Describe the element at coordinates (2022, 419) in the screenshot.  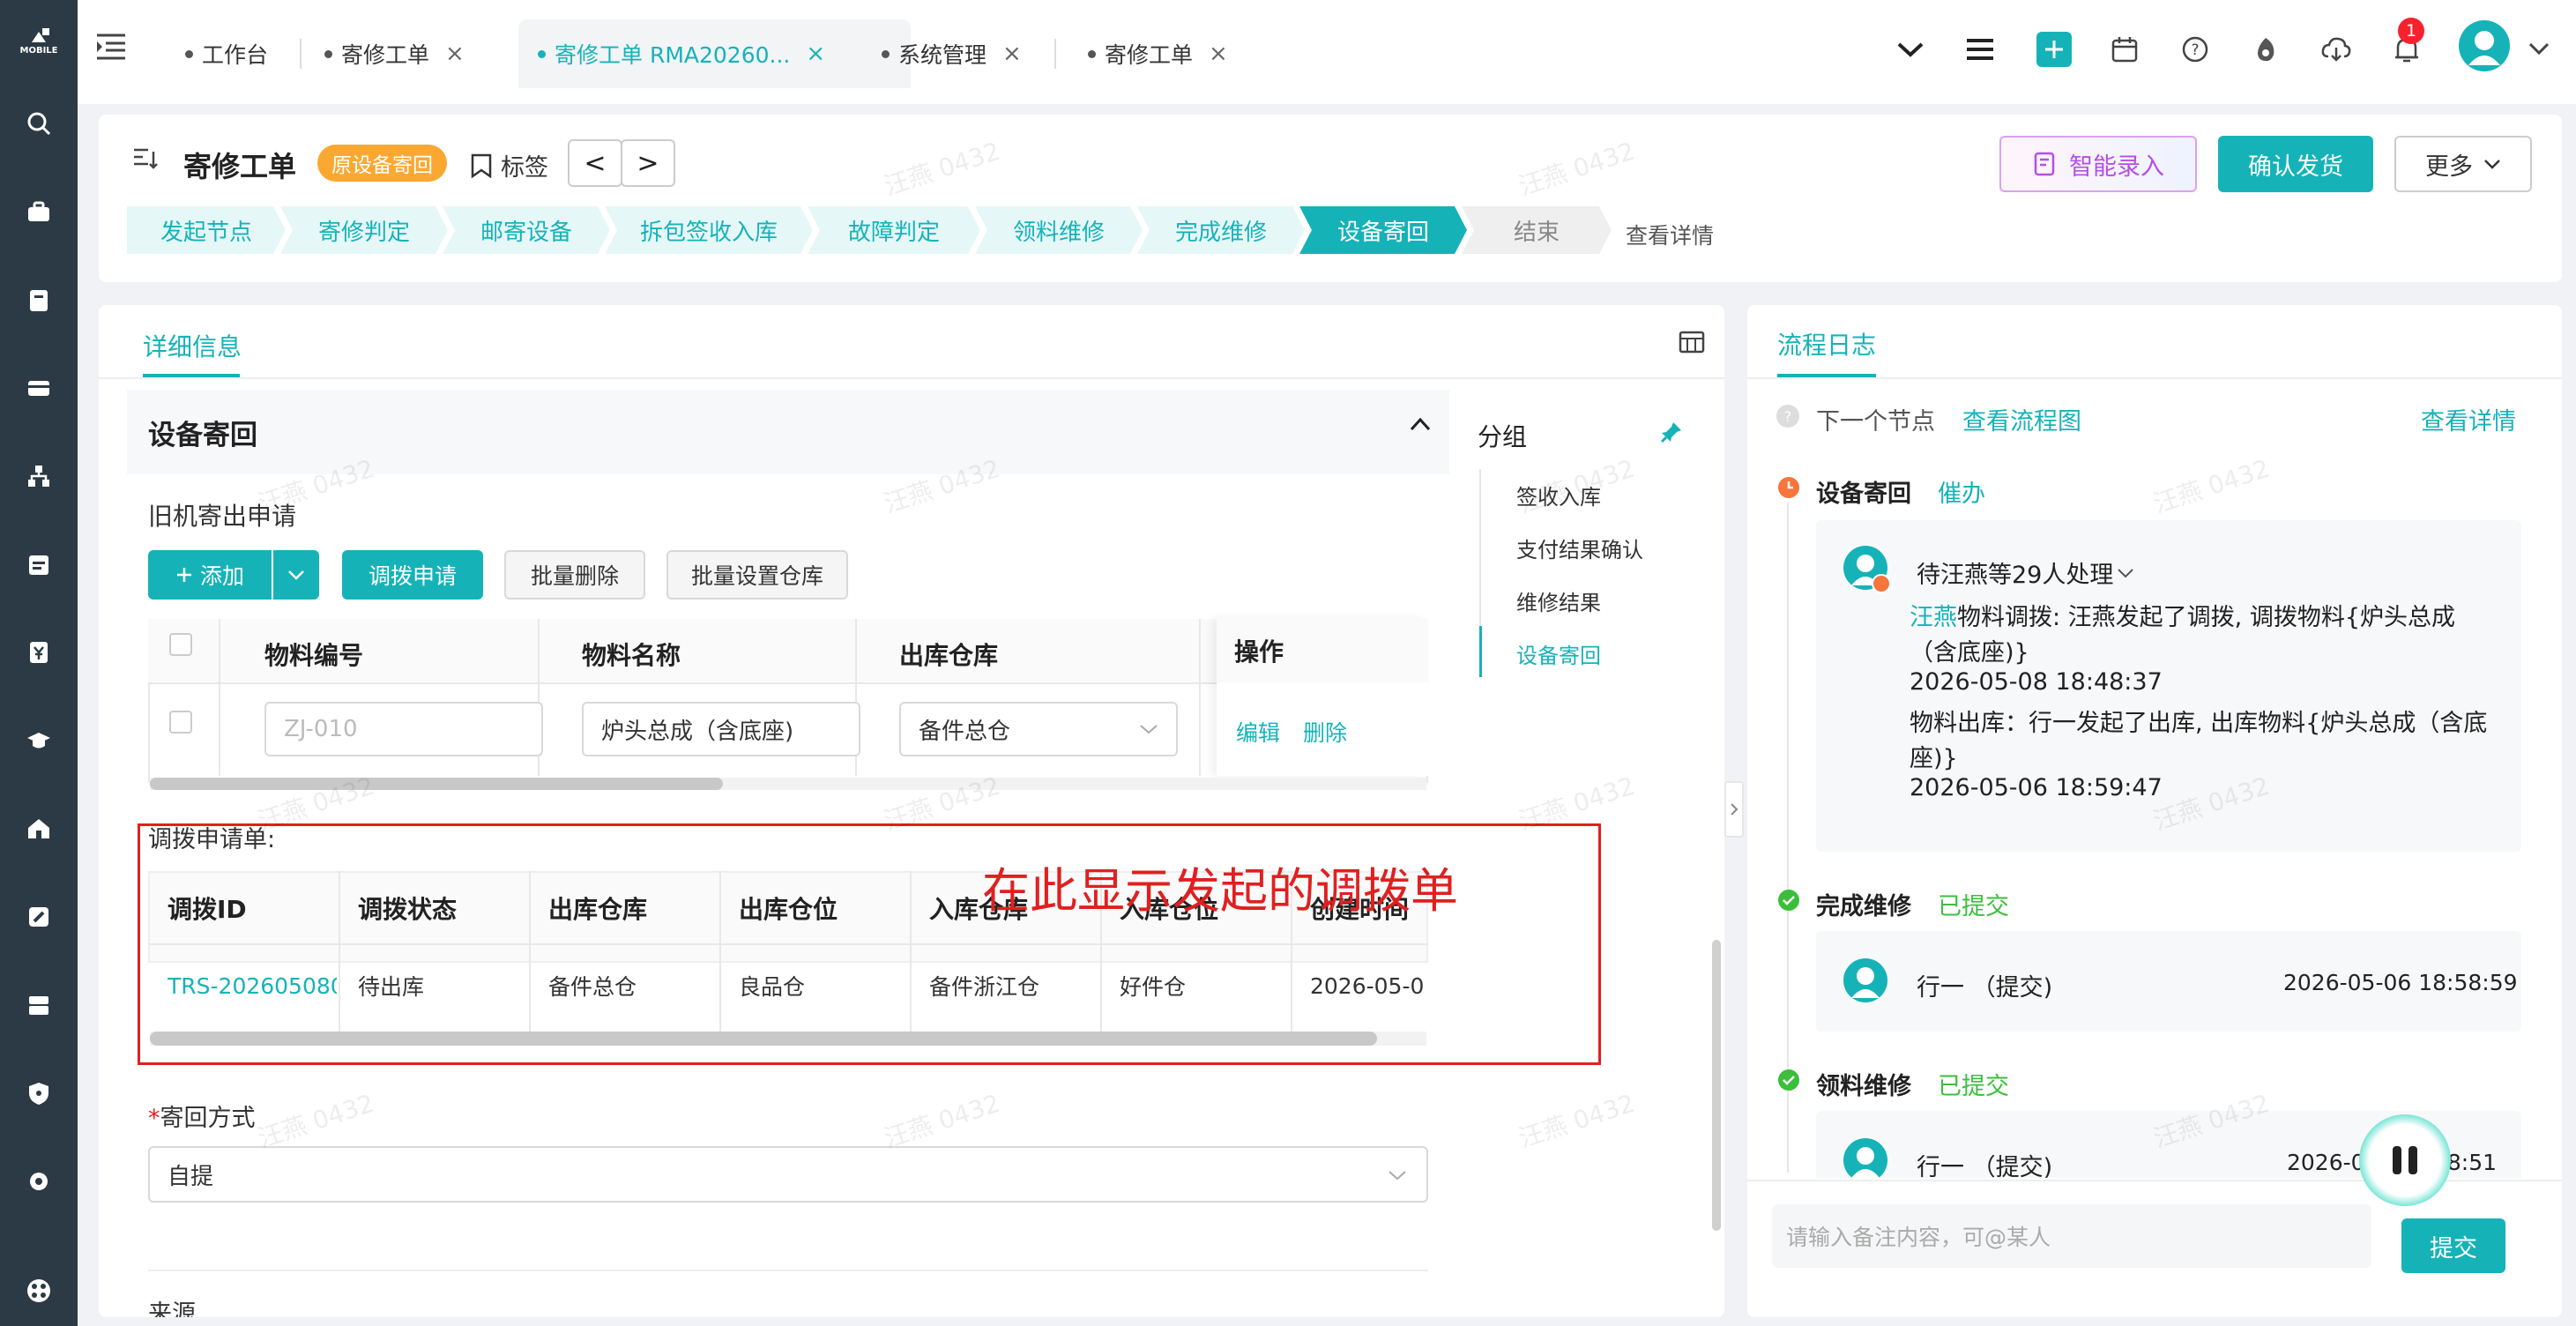
I see `view-flow-link: 查看流程图` at that location.